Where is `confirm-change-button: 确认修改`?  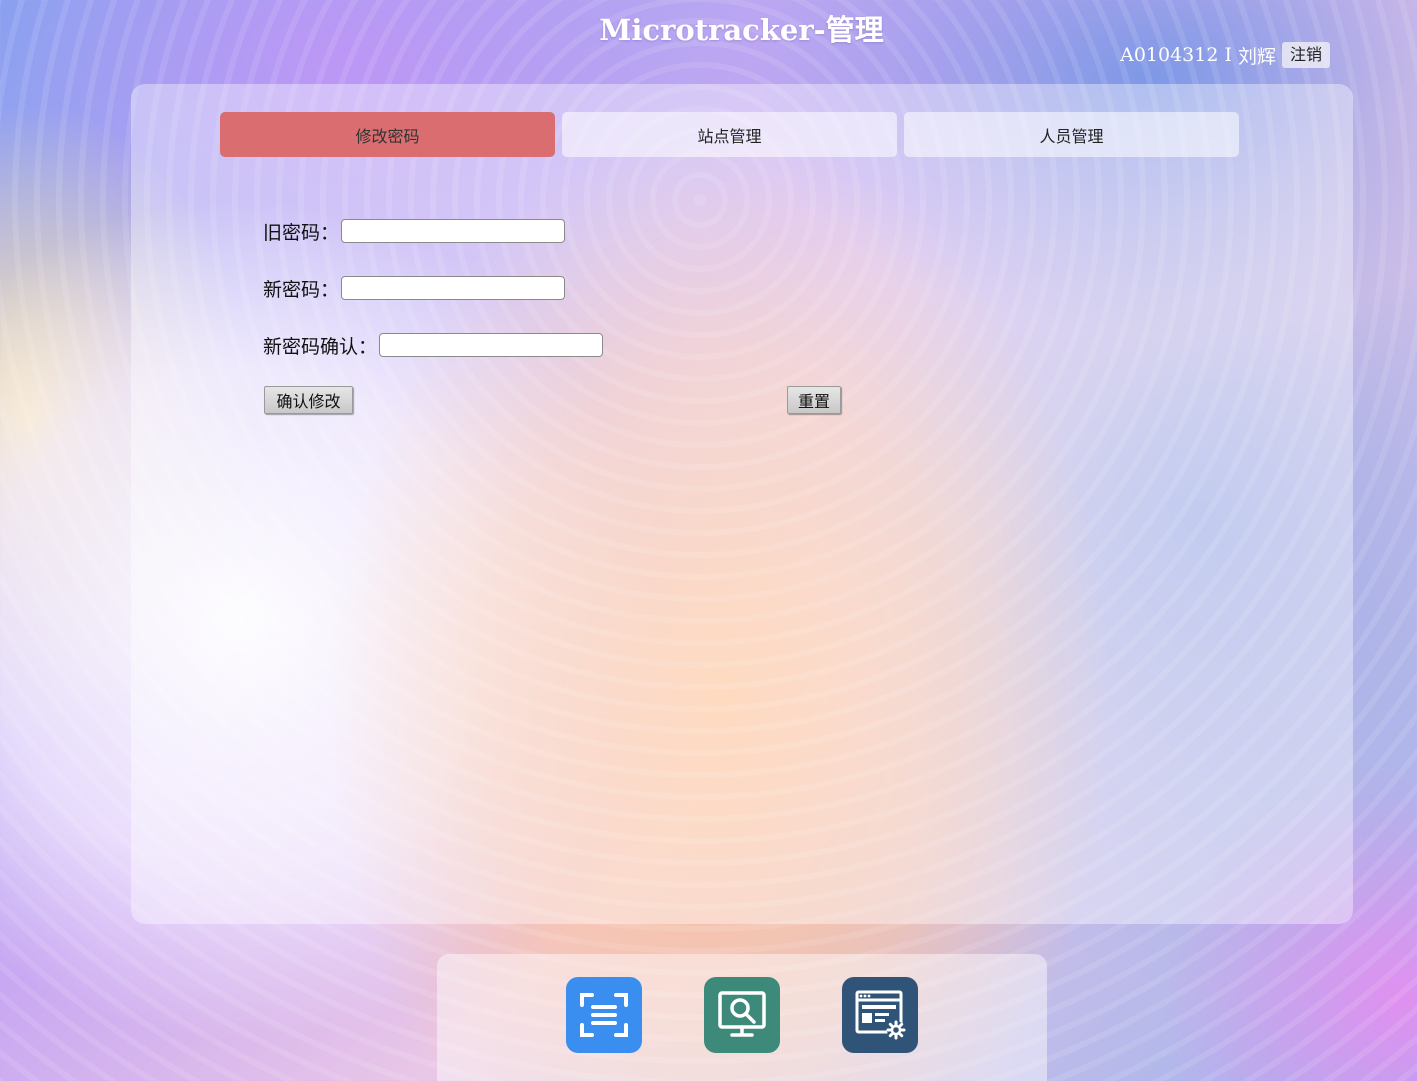 confirm-change-button: 确认修改 is located at coordinates (308, 400).